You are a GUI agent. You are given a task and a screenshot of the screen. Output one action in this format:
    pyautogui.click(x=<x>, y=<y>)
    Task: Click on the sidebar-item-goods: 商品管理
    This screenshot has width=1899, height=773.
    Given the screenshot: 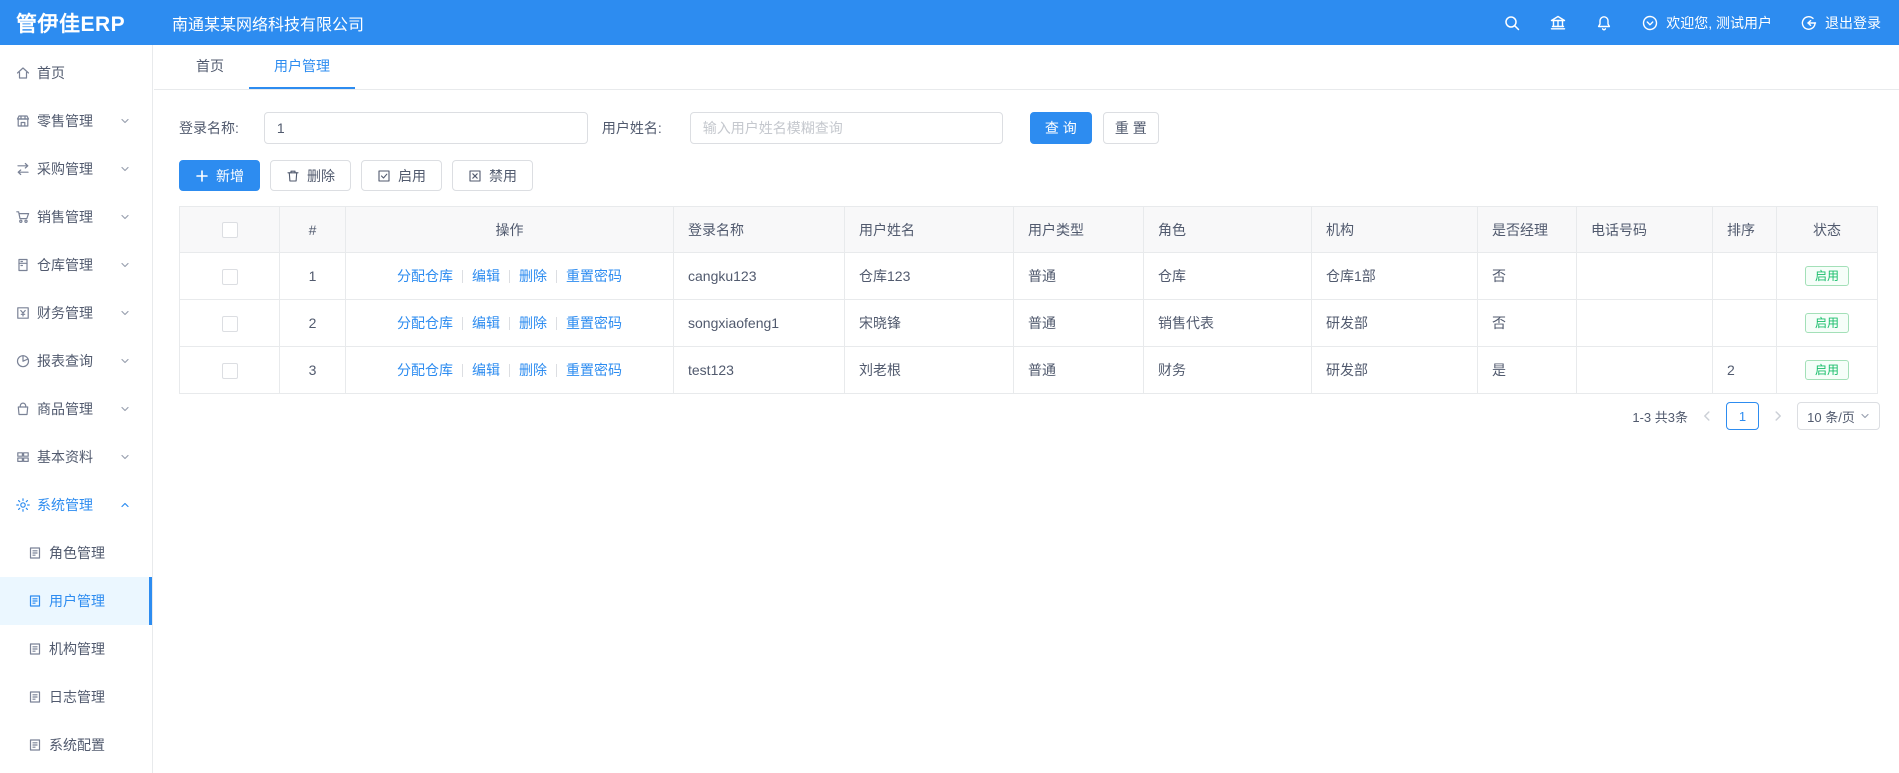 What is the action you would take?
    pyautogui.click(x=76, y=409)
    